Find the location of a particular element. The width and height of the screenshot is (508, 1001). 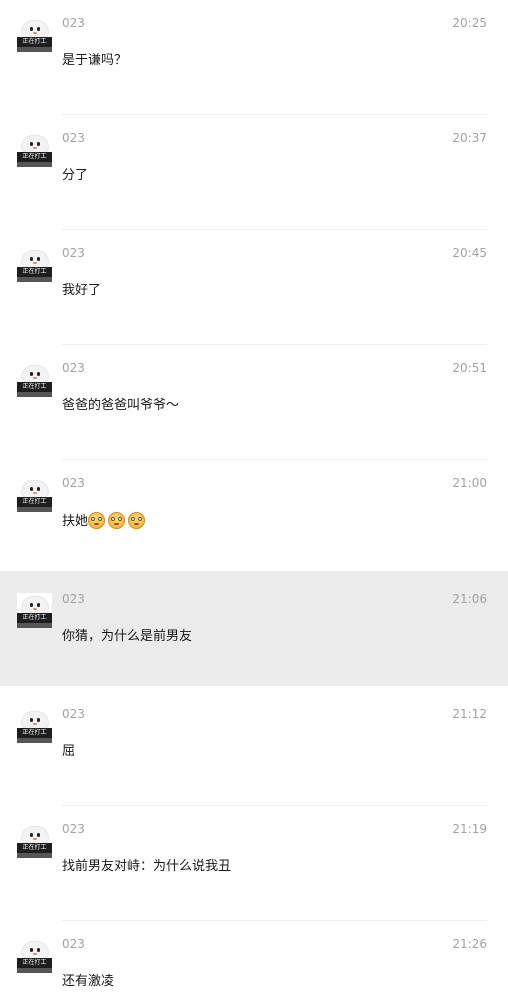

message-item: 正在打工 023 21:19 找前男友对峙：为什么说我丑 is located at coordinates (254, 863).